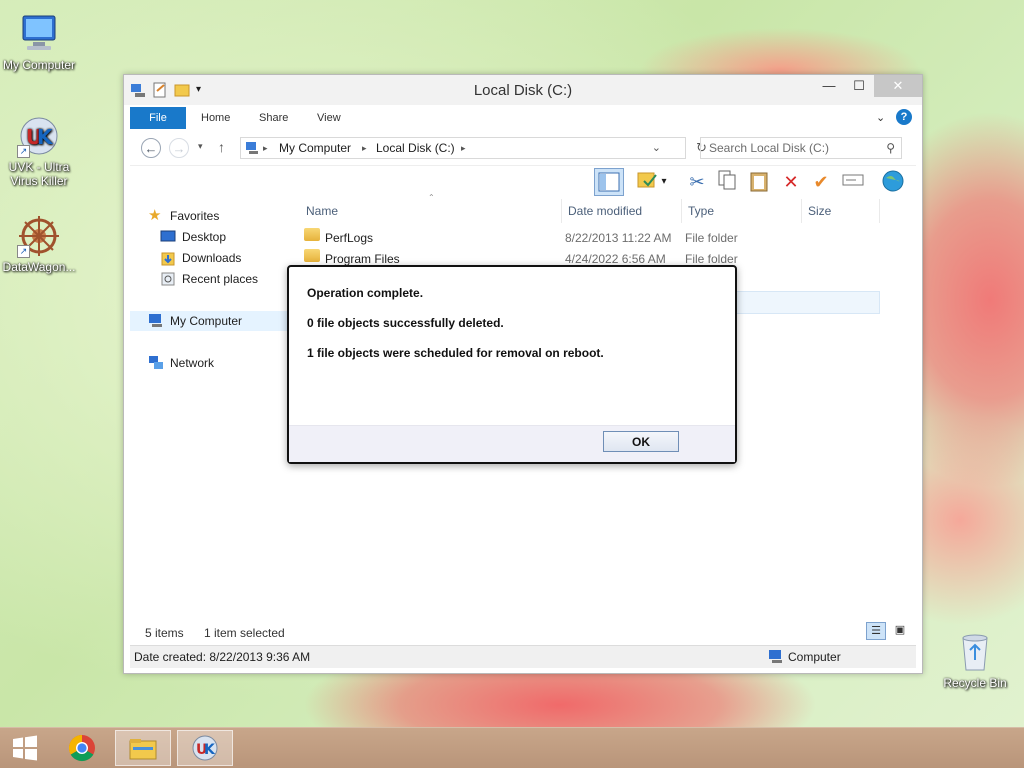  What do you see at coordinates (880, 118) in the screenshot?
I see `expand-ribbon-icon: ⌄` at bounding box center [880, 118].